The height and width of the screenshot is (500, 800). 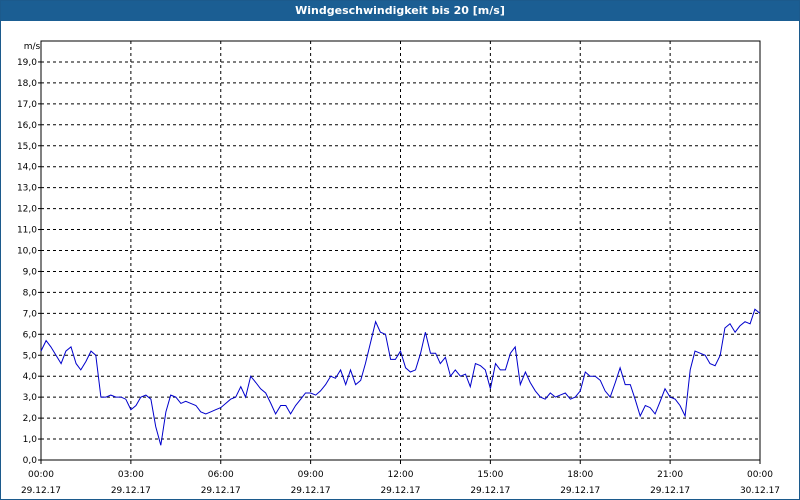 What do you see at coordinates (580, 475) in the screenshot?
I see `x-tick-time-label: 18:00` at bounding box center [580, 475].